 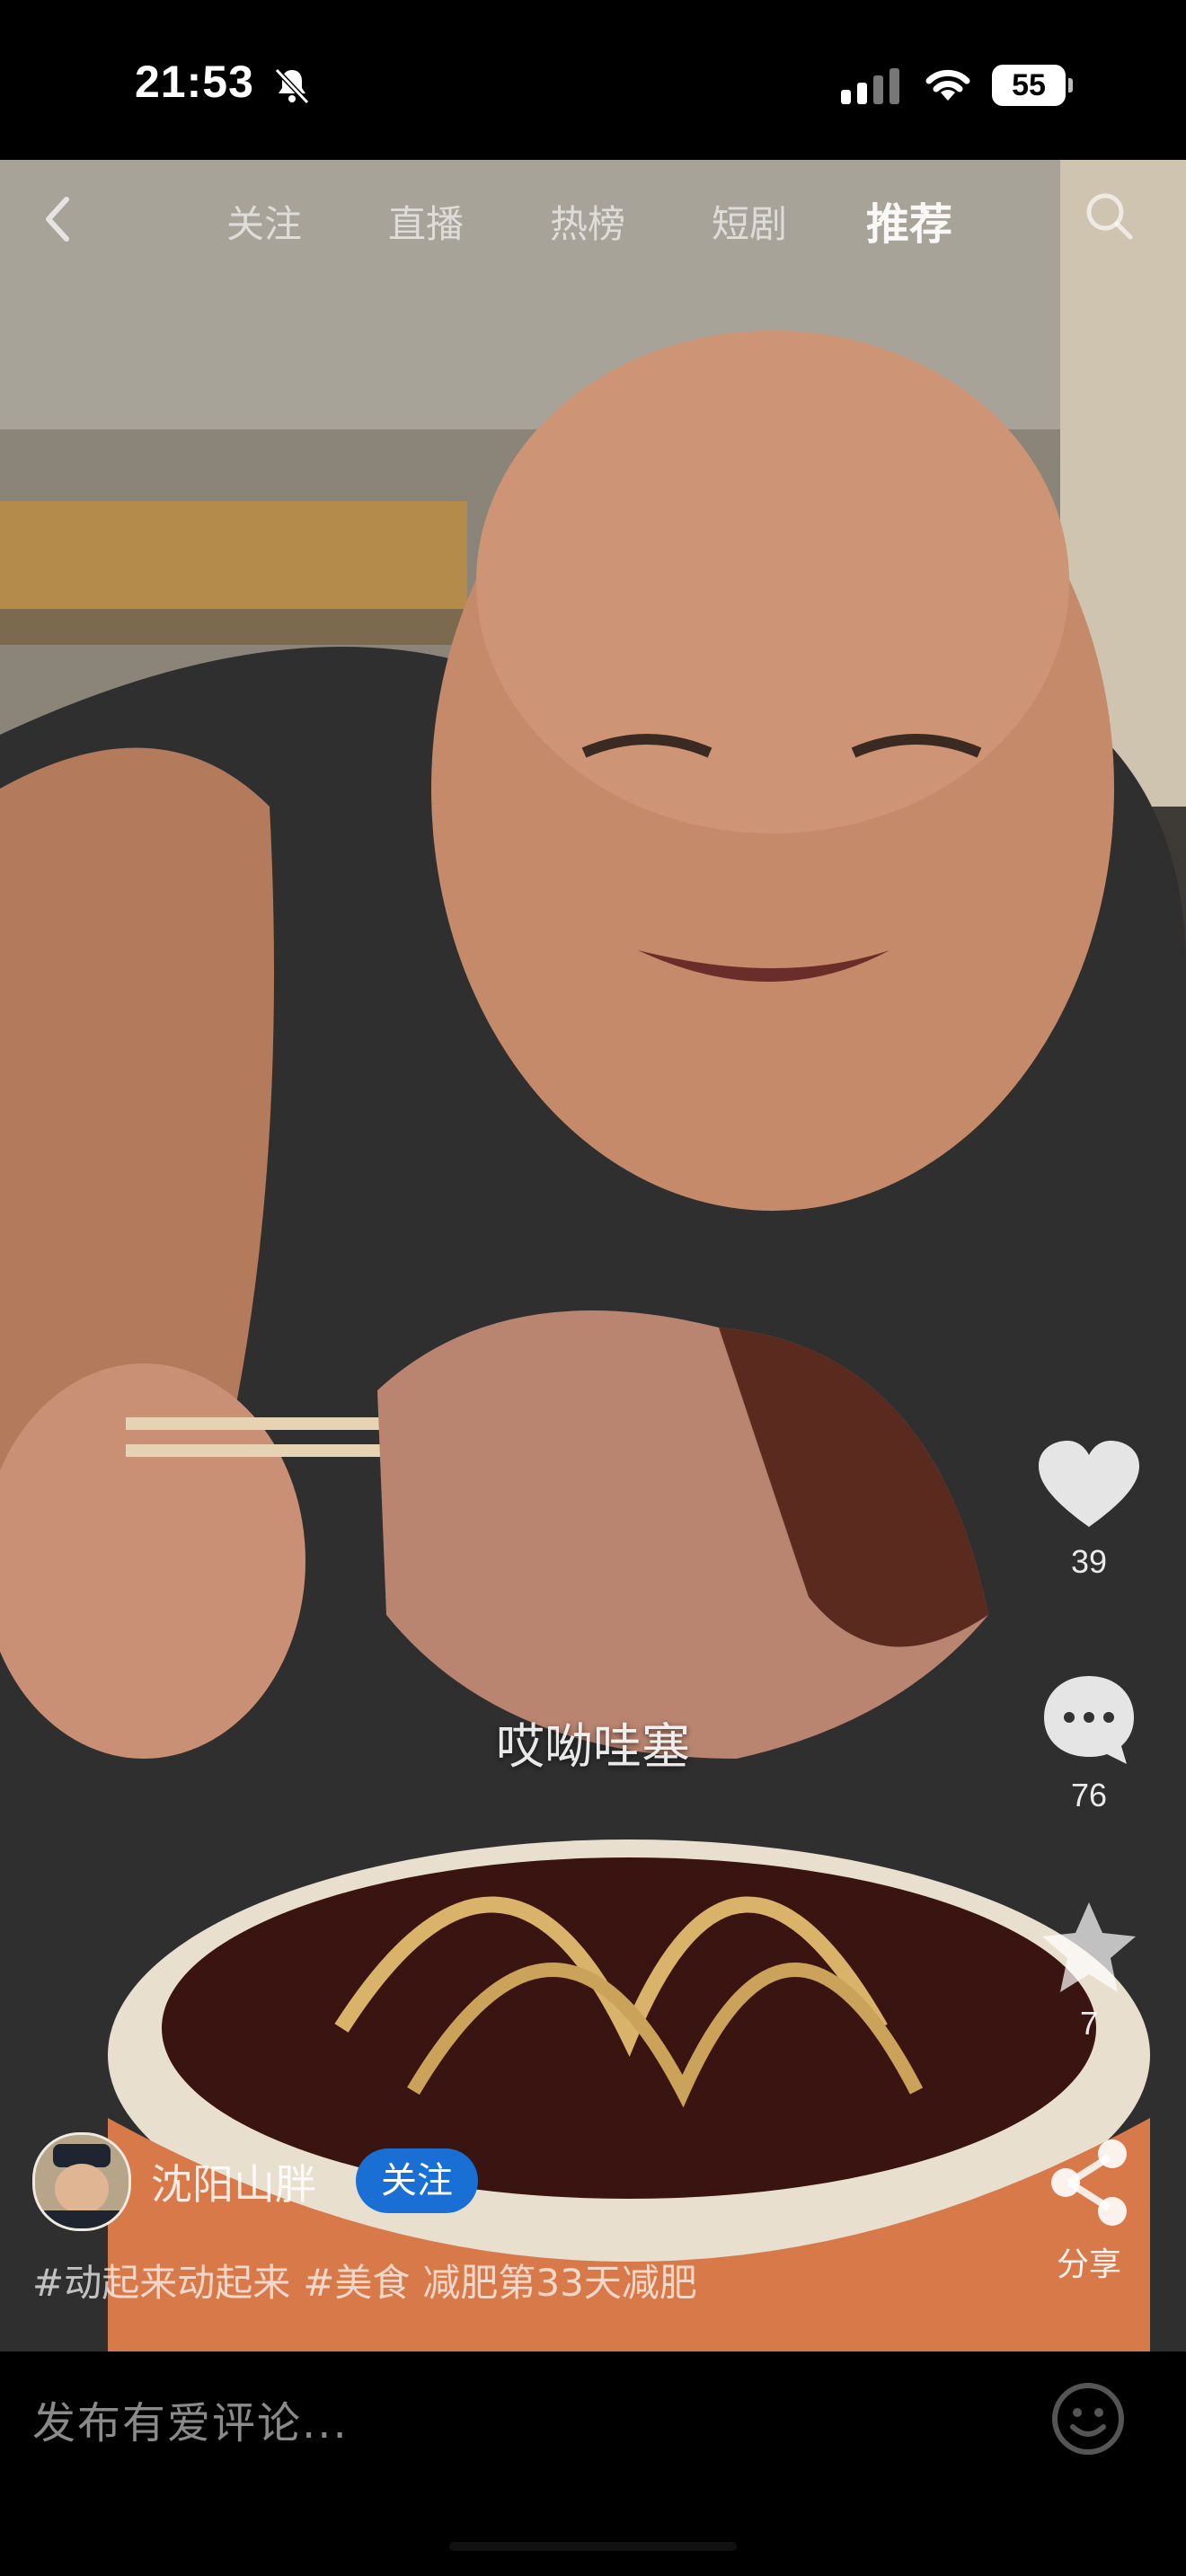 I want to click on hashtag-link: #动起来动起来, so click(x=161, y=2283).